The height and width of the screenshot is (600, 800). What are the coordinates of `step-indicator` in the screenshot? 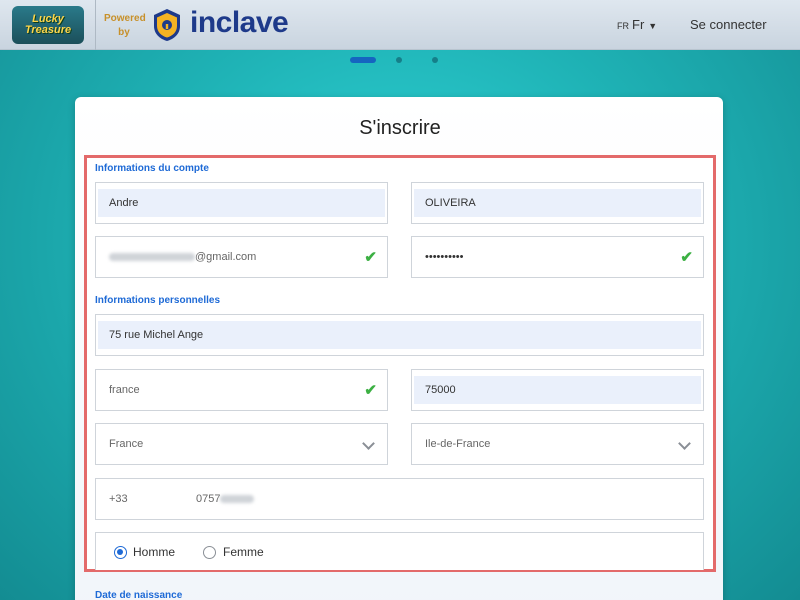 It's located at (400, 61).